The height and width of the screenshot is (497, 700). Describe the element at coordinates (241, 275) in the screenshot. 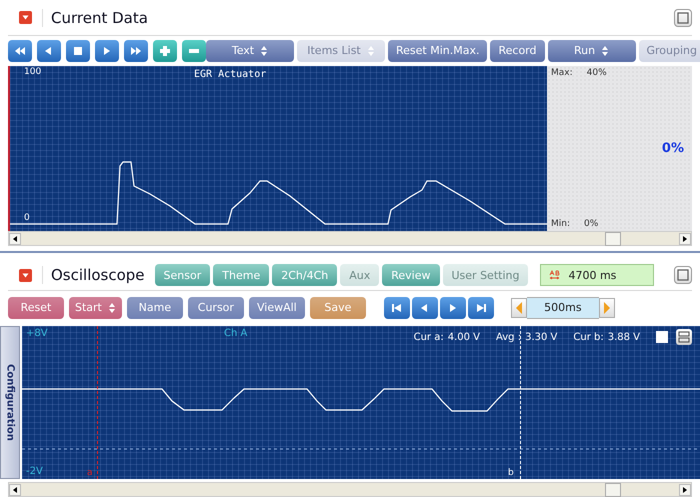

I see `tab: Theme` at that location.